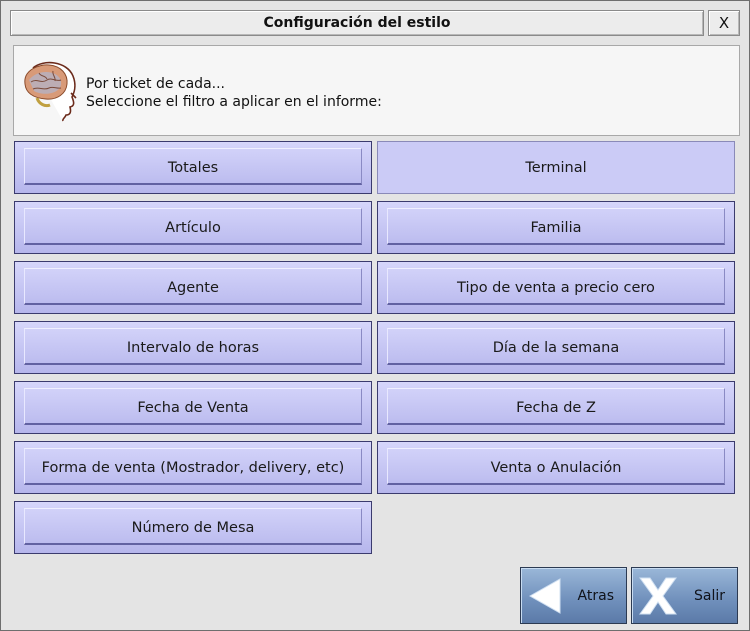  Describe the element at coordinates (544, 596) in the screenshot. I see `left-arrow-icon` at that location.